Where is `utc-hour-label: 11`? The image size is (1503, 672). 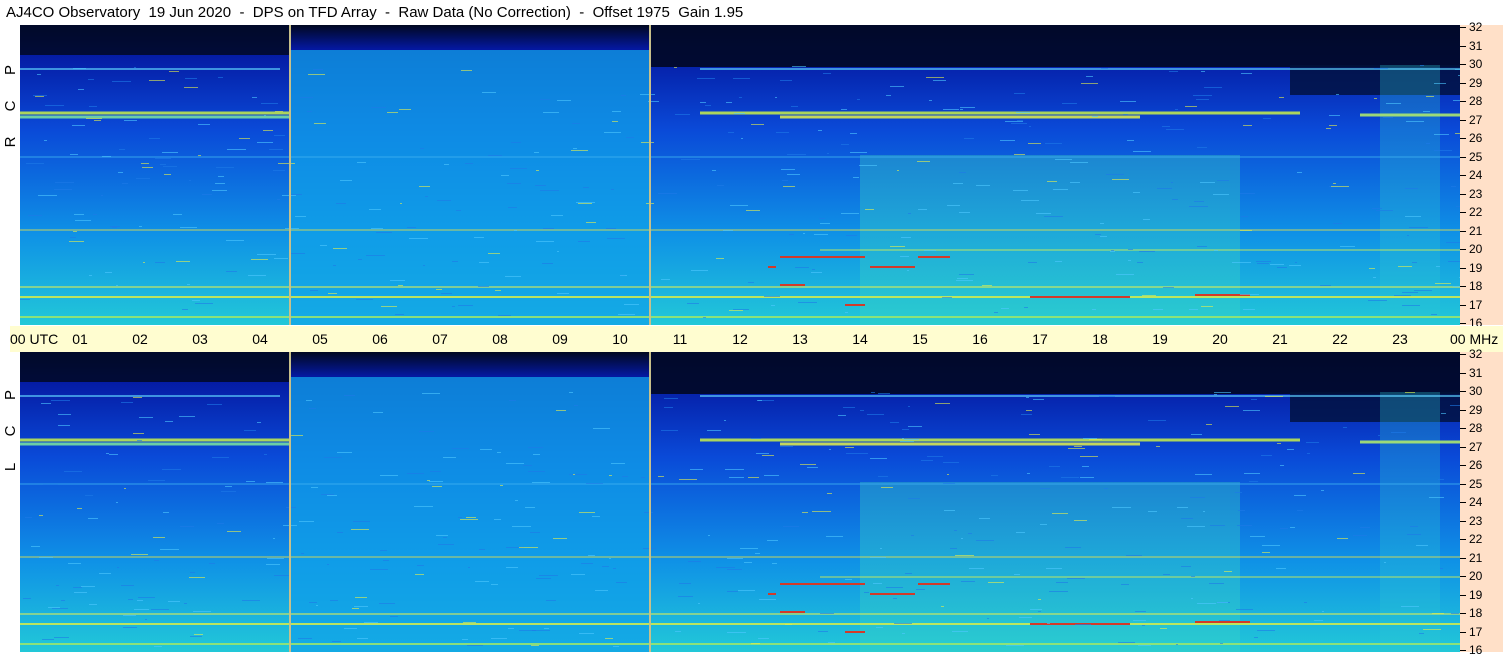 utc-hour-label: 11 is located at coordinates (680, 339).